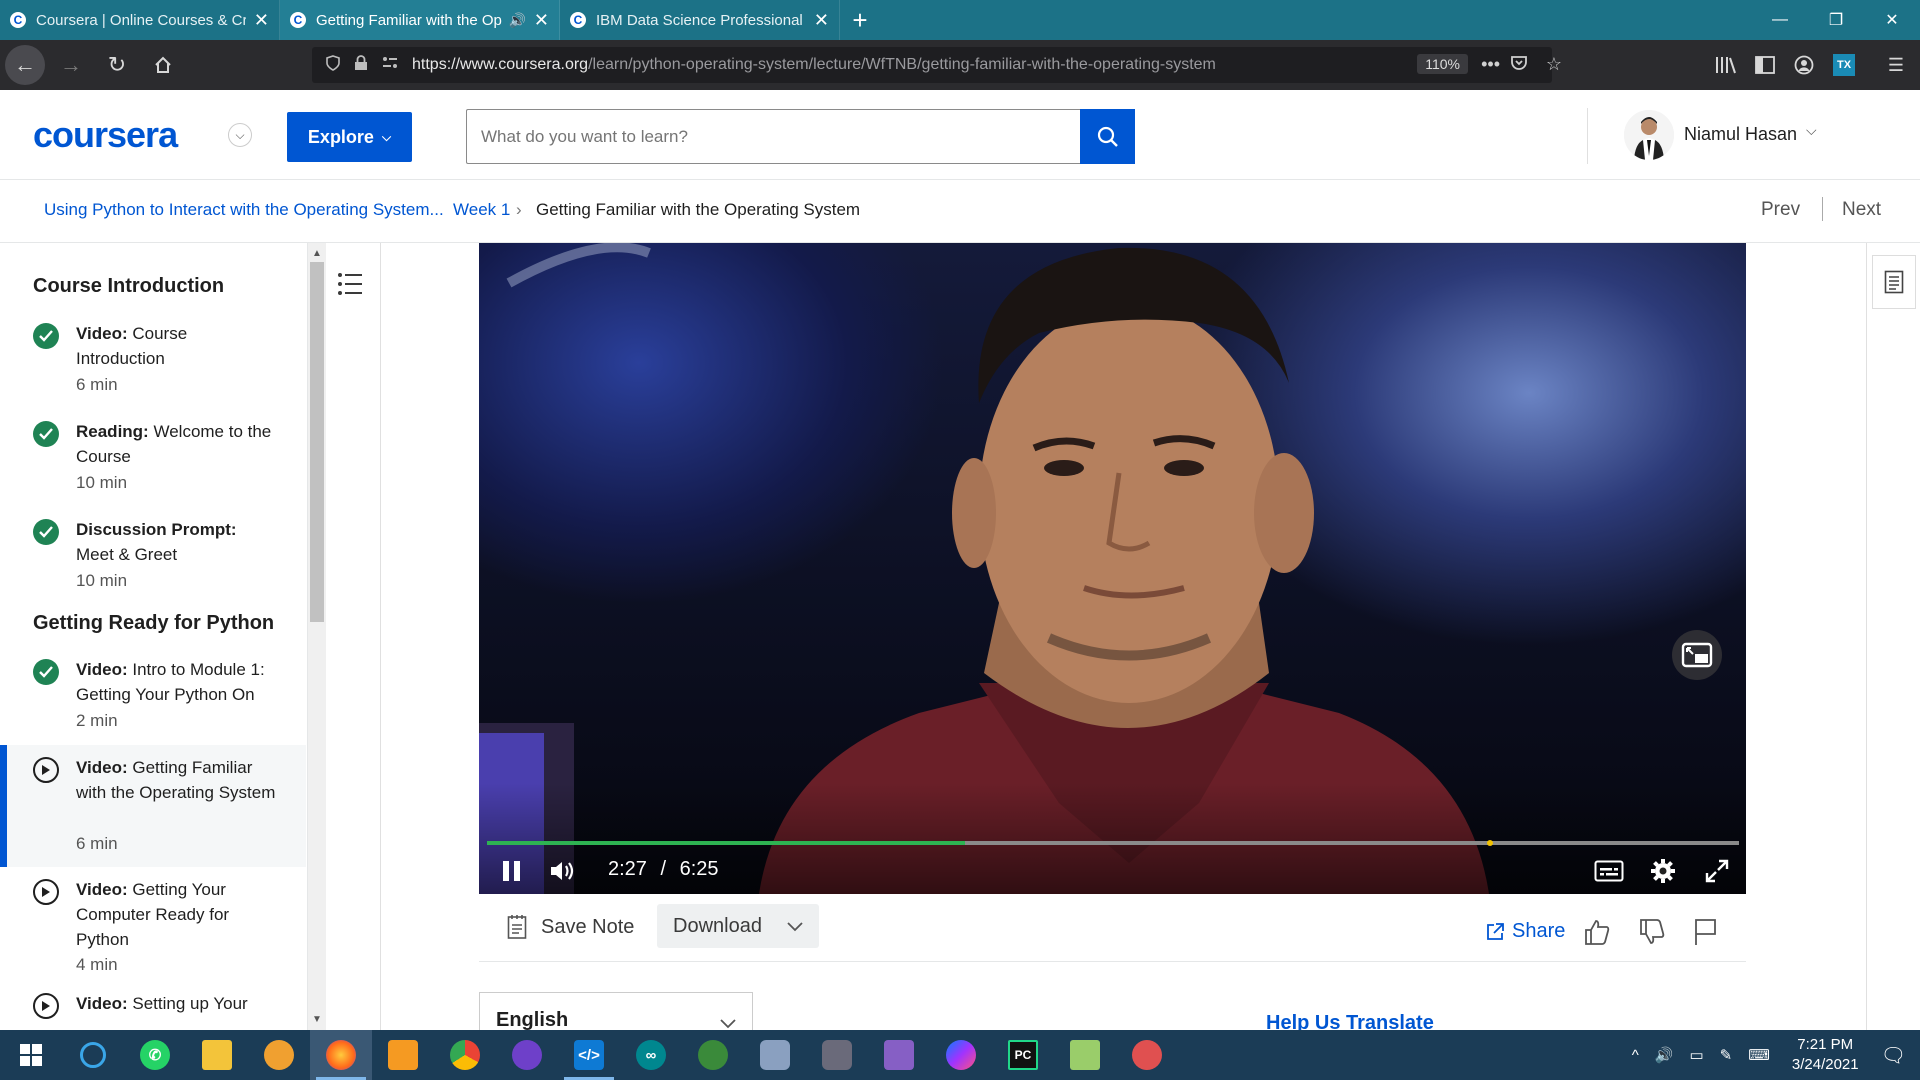  Describe the element at coordinates (279, 1055) in the screenshot. I see `tor-browser-icon` at that location.